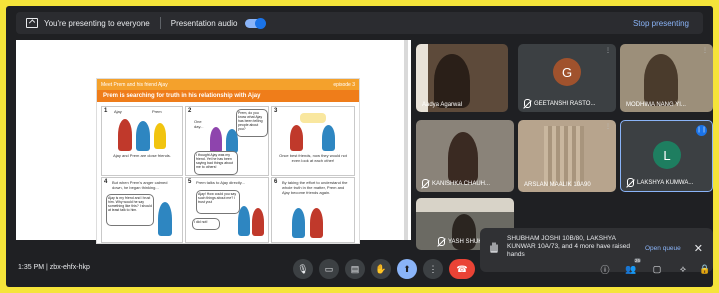  I want to click on participant-avatar: L, so click(667, 155).